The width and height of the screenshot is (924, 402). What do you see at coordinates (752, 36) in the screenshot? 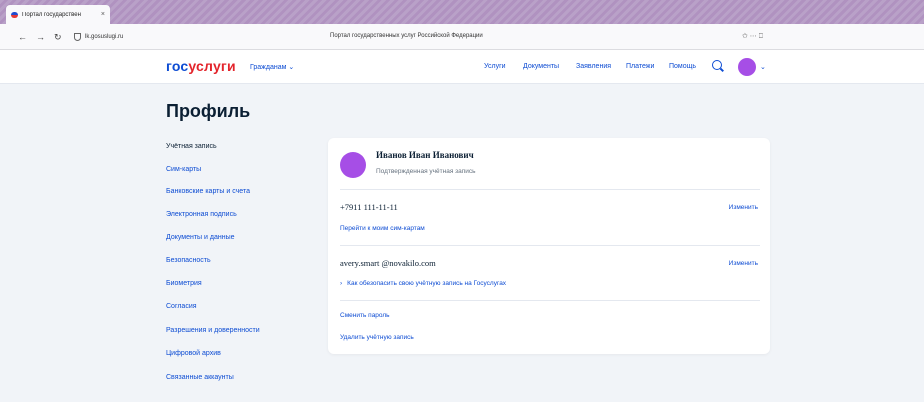
I see `browser-toolbar-icons: ✩ ⋯ ⎕` at bounding box center [752, 36].